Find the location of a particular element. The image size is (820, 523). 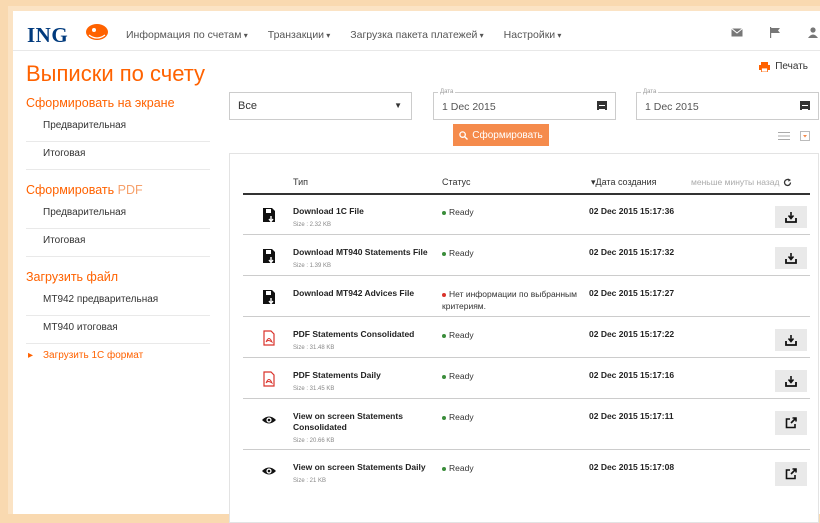

row-date: 02 Dec 2015 15:17:27 is located at coordinates (632, 293).